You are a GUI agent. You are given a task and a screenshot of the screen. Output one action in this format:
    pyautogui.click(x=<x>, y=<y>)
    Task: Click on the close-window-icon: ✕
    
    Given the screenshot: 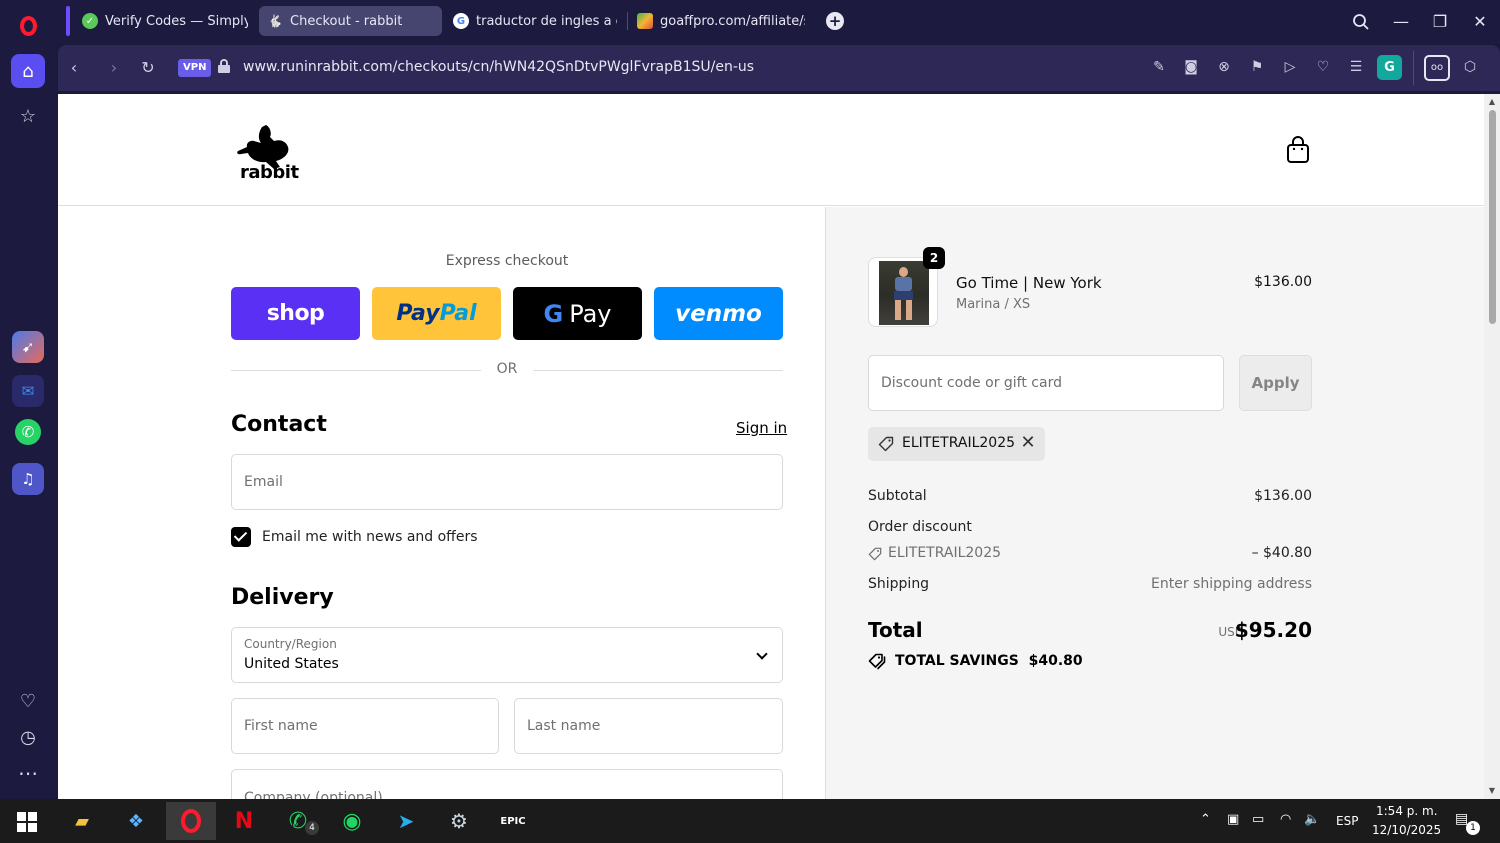 What is the action you would take?
    pyautogui.click(x=1480, y=22)
    